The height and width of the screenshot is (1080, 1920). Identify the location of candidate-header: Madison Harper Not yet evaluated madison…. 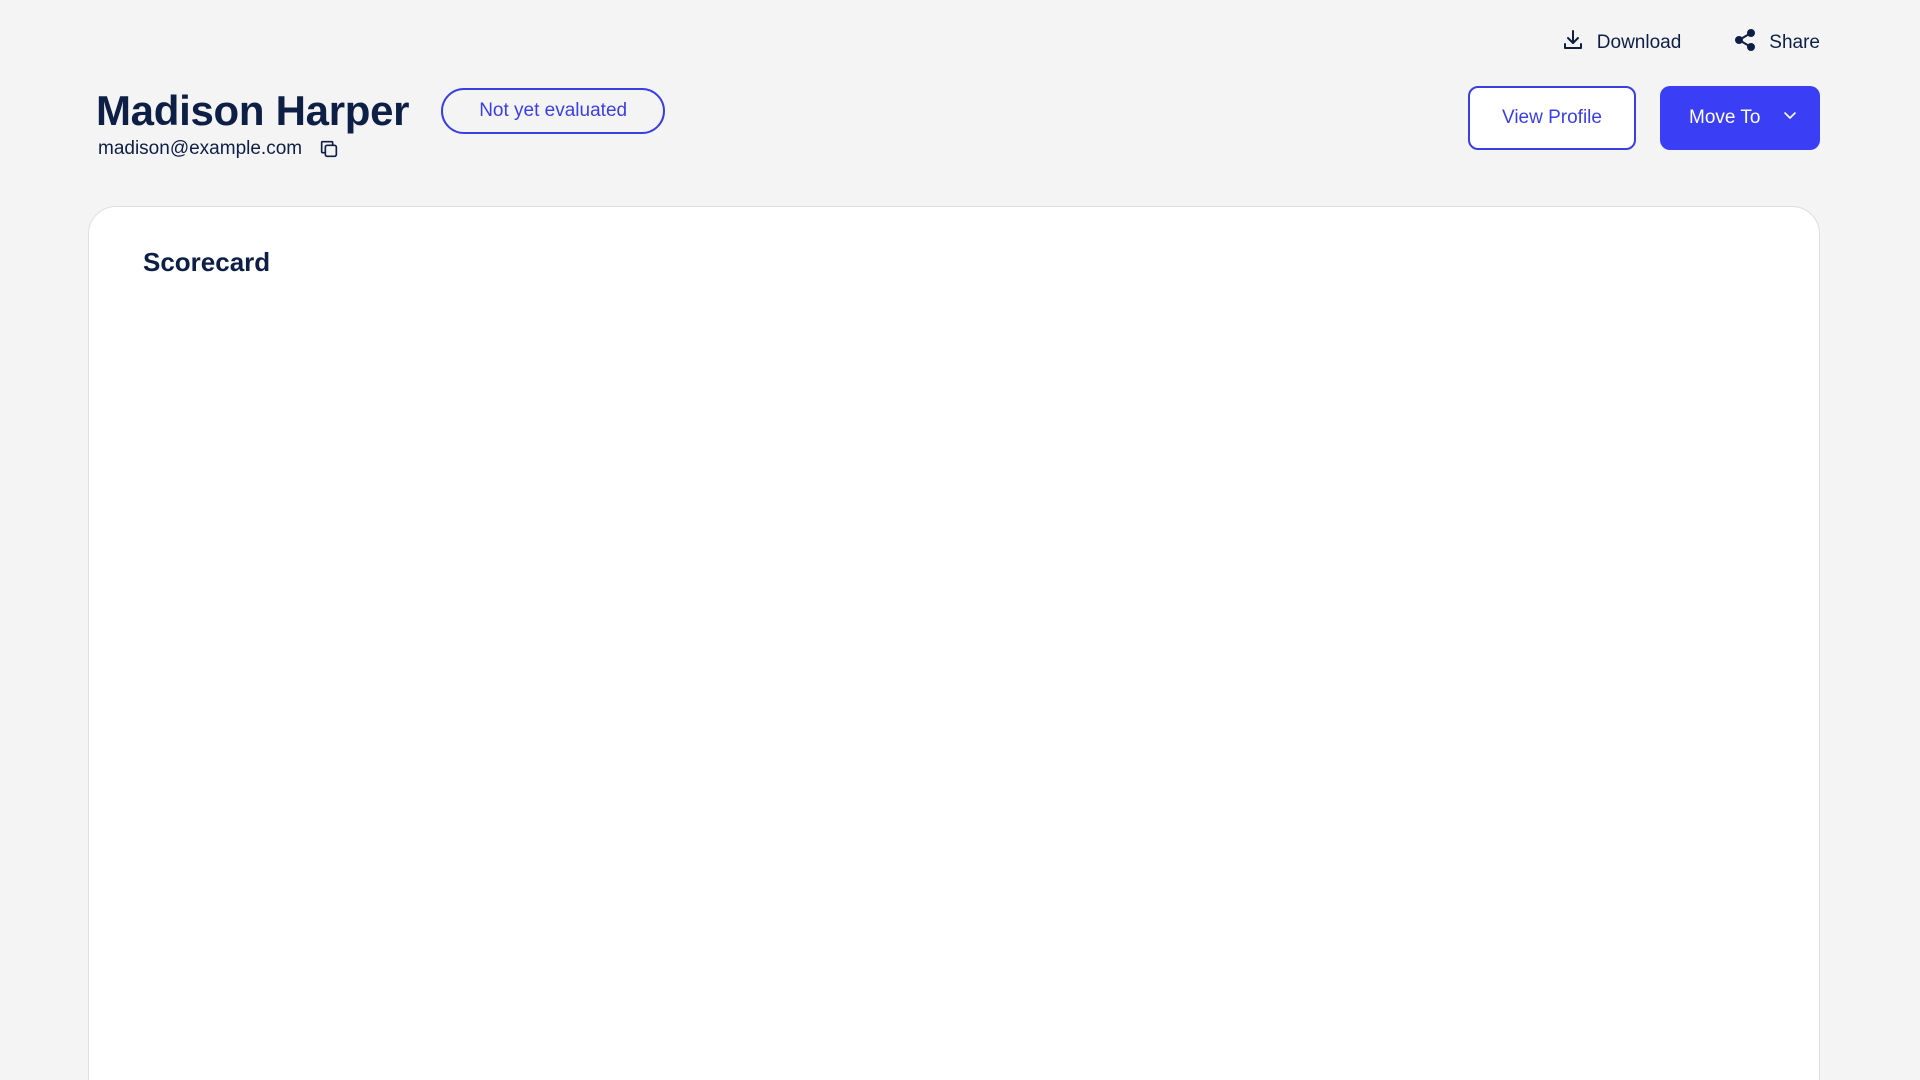
(958, 136).